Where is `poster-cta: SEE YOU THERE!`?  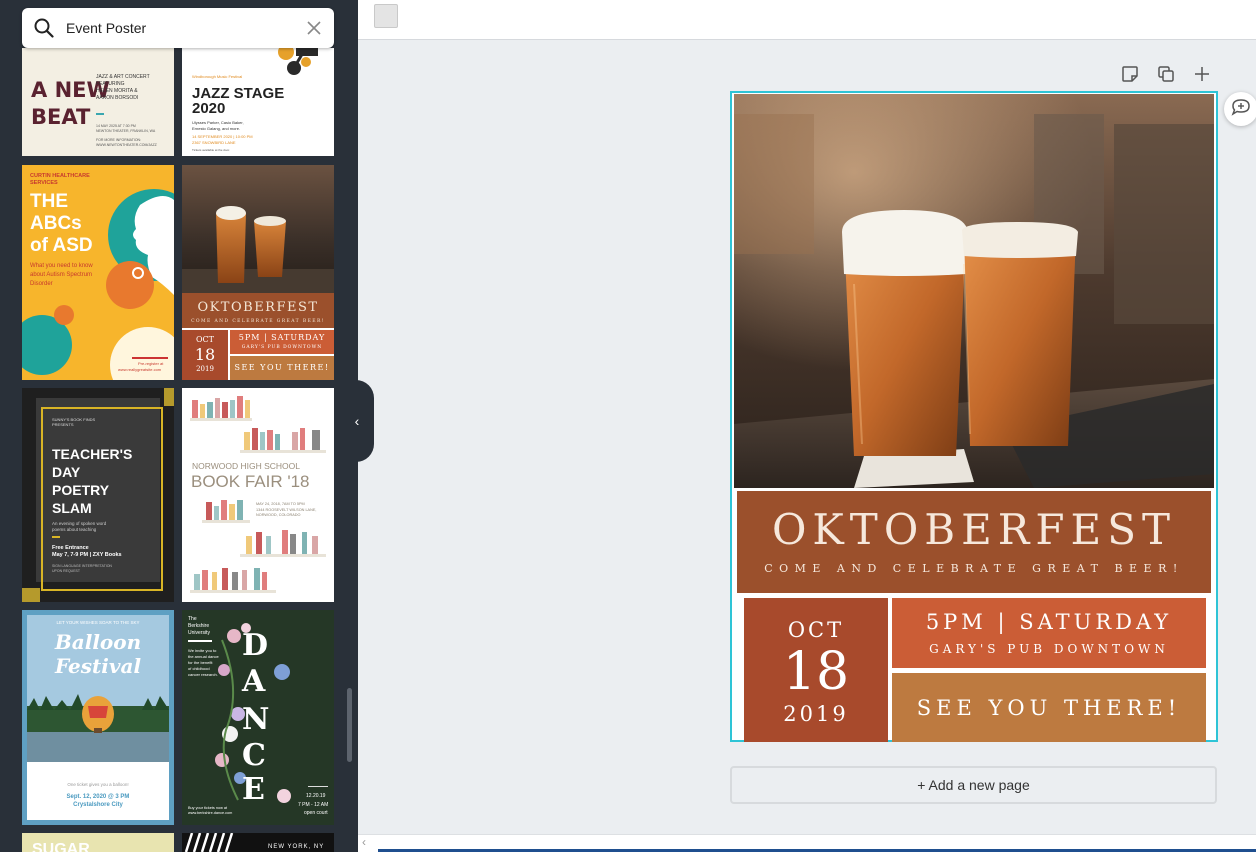
poster-cta: SEE YOU THERE! is located at coordinates (1049, 708).